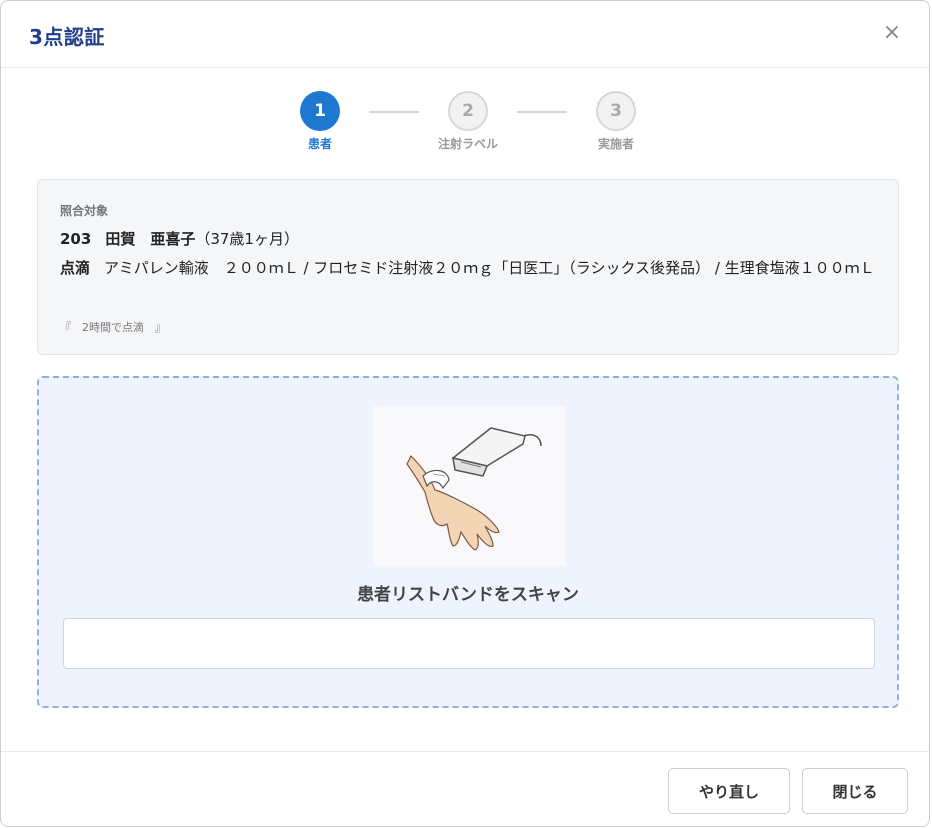 The width and height of the screenshot is (932, 829). I want to click on close-button: 閉じる, so click(855, 791).